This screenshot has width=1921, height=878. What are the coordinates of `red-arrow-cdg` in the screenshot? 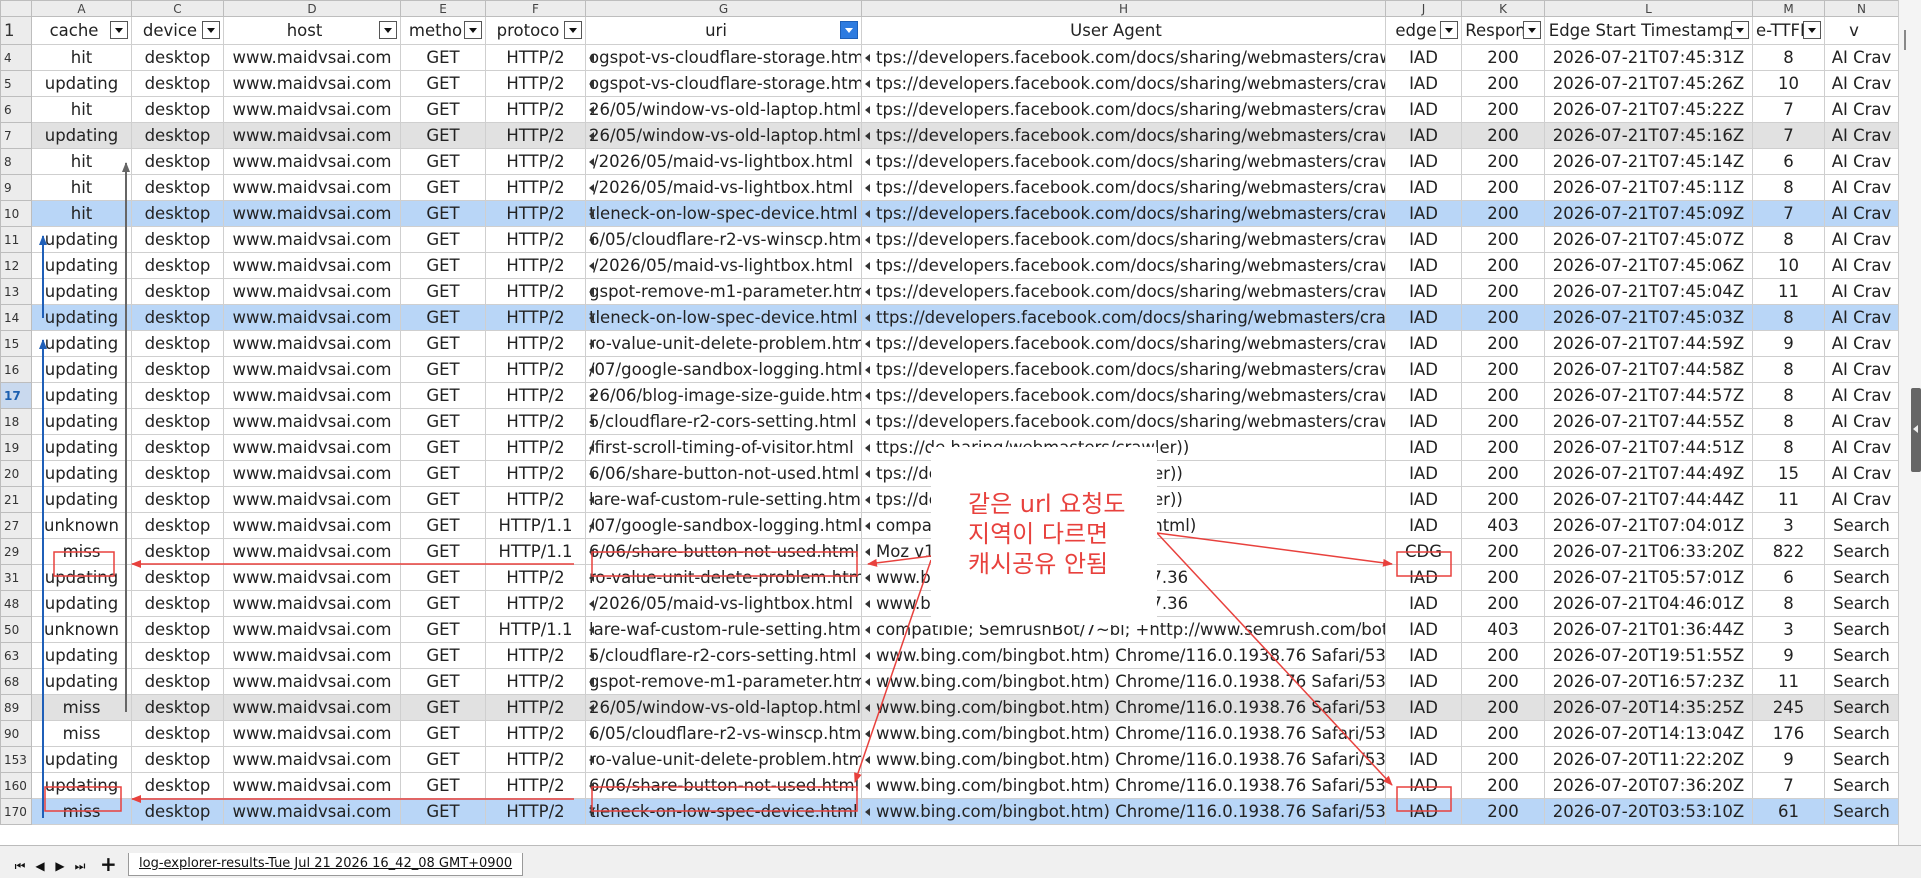 It's located at (1274, 549).